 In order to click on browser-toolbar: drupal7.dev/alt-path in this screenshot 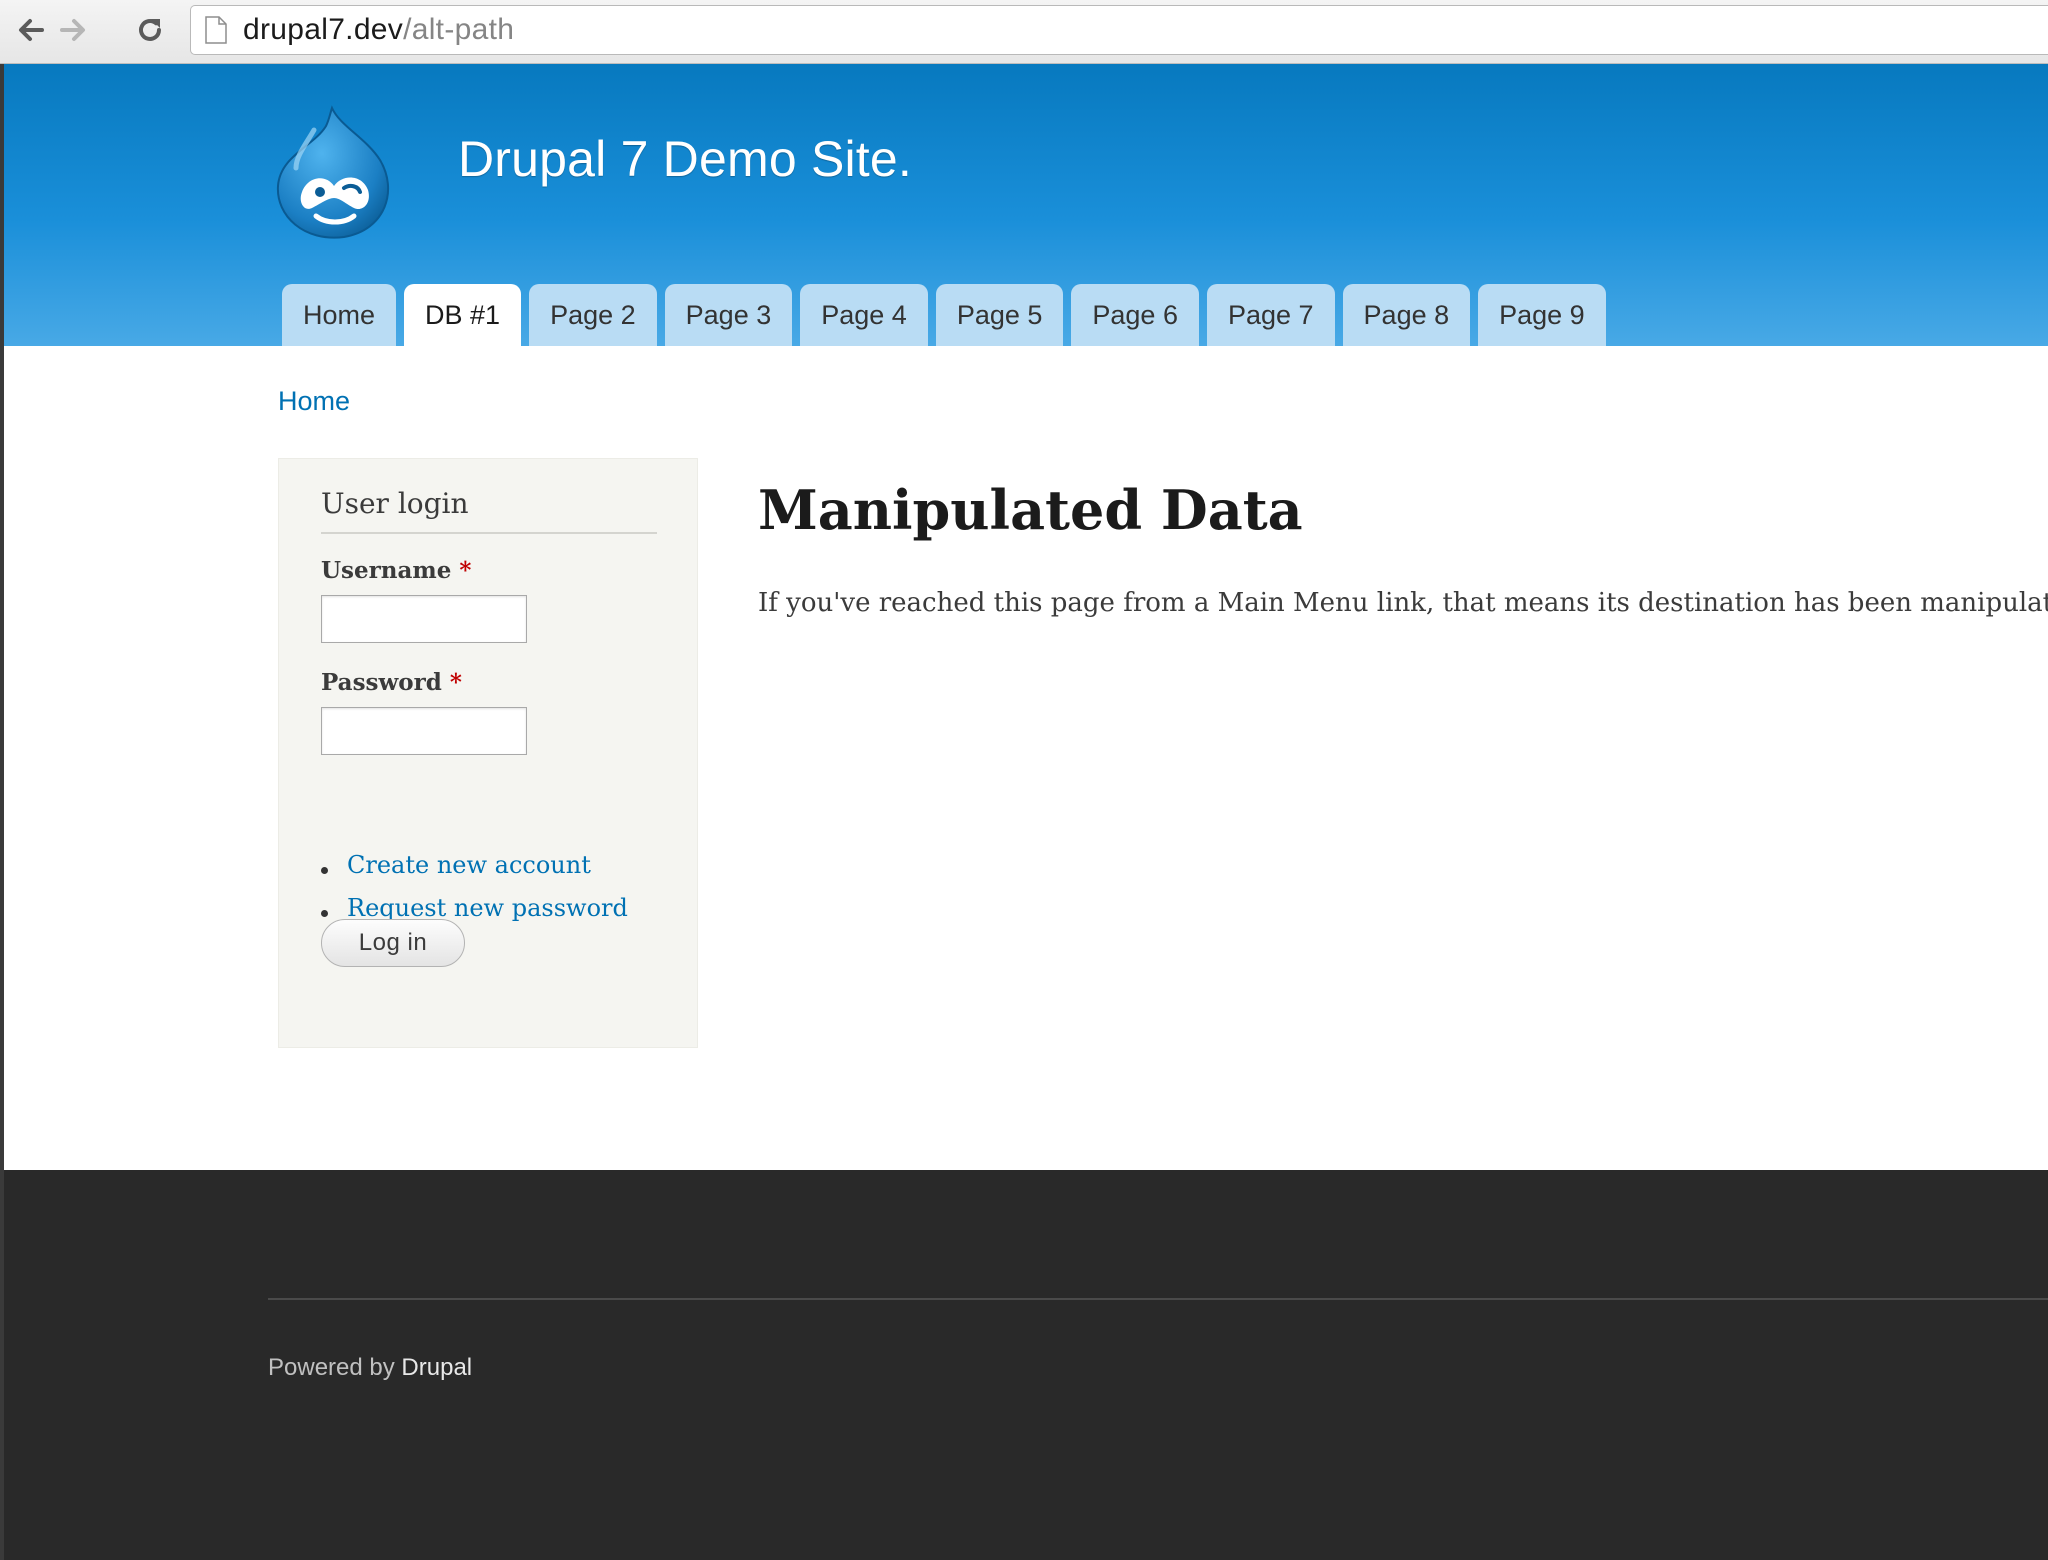, I will do `click(1024, 32)`.